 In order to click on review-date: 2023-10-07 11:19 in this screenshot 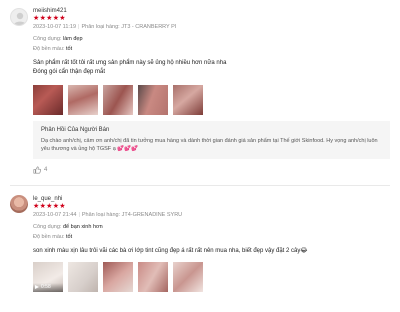, I will do `click(55, 27)`.